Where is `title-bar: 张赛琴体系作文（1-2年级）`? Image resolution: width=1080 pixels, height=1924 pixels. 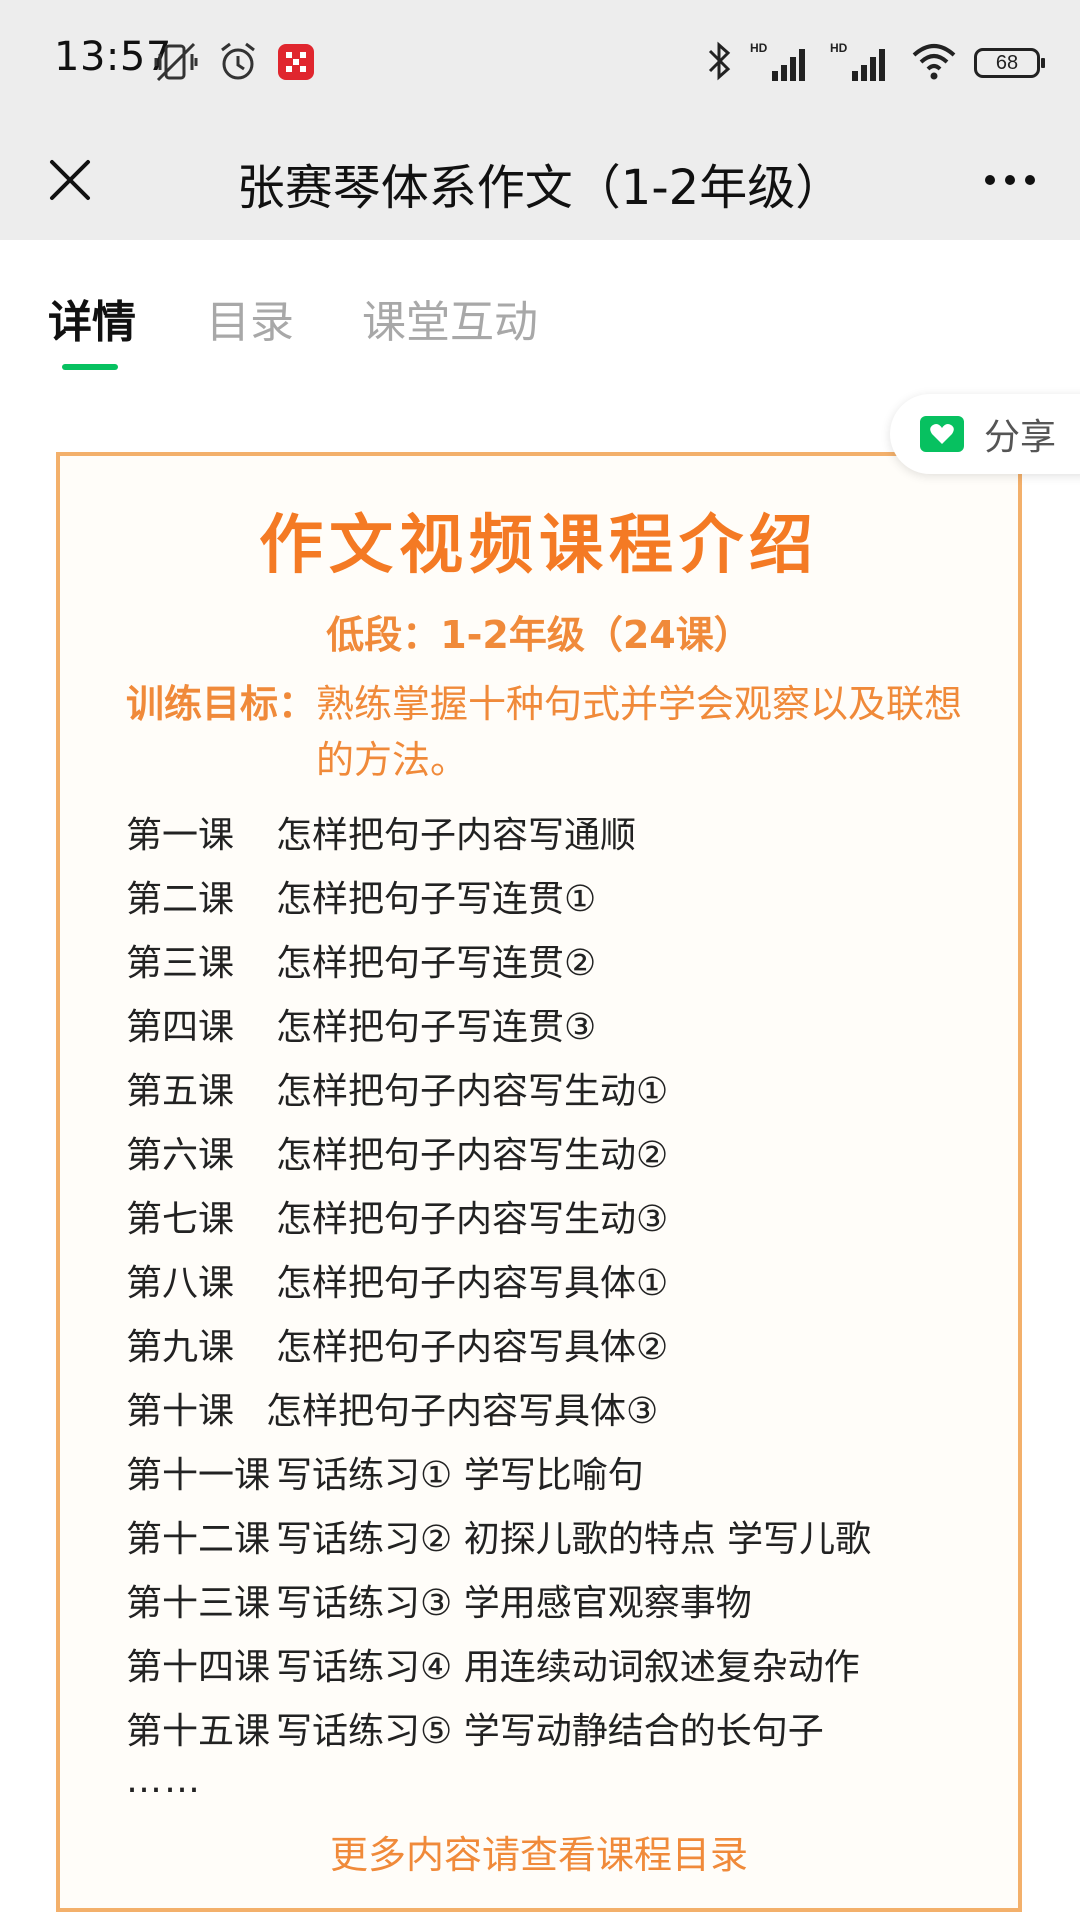 title-bar: 张赛琴体系作文（1-2年级） is located at coordinates (540, 180).